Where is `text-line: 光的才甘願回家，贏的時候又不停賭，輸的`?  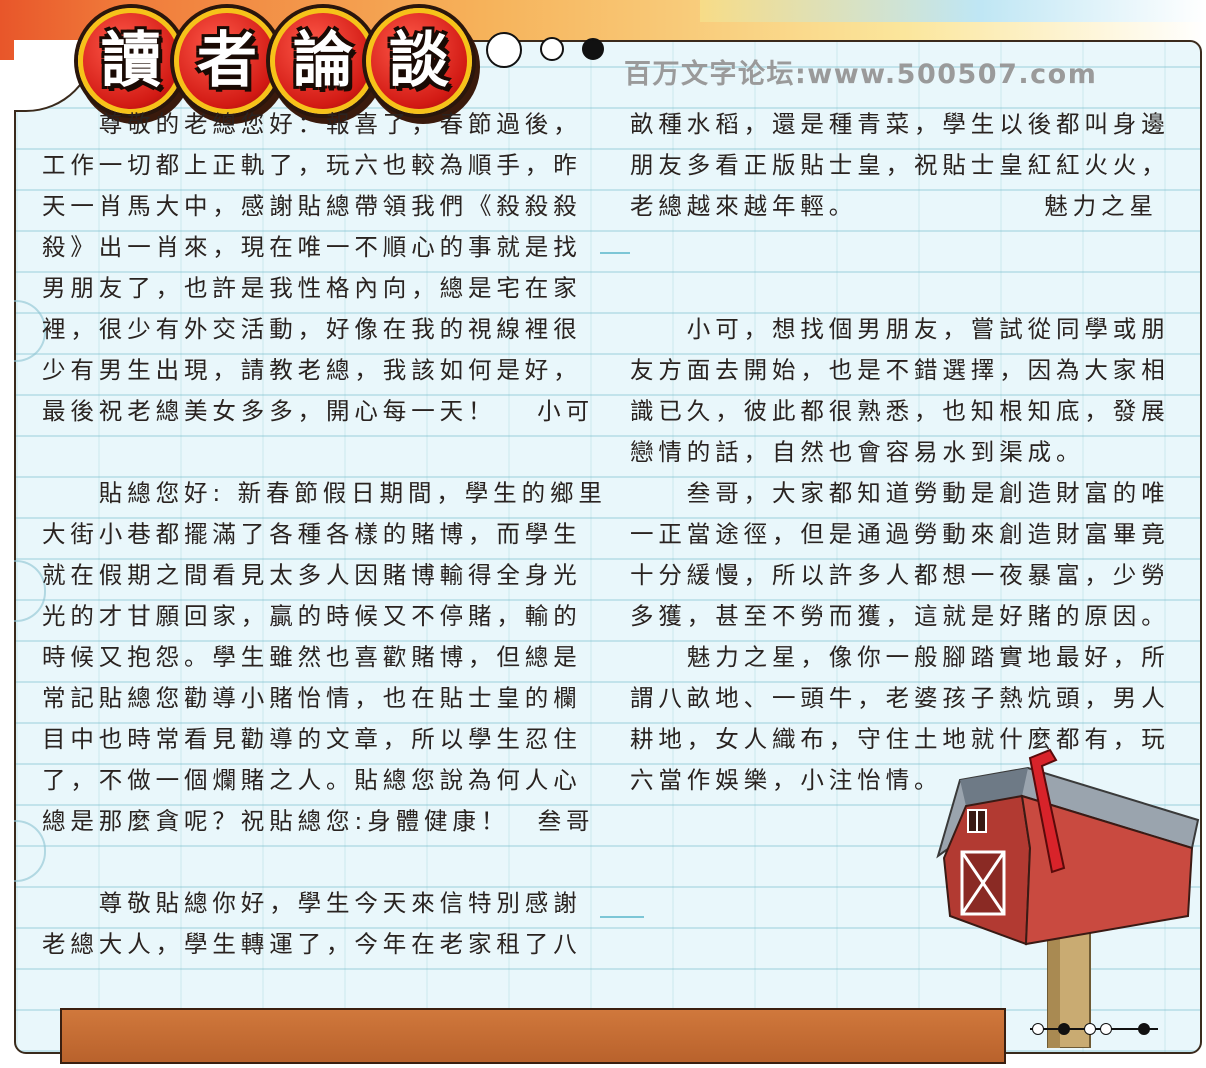 text-line: 光的才甘願回家，贏的時候又不停賭，輸的 is located at coordinates (312, 616).